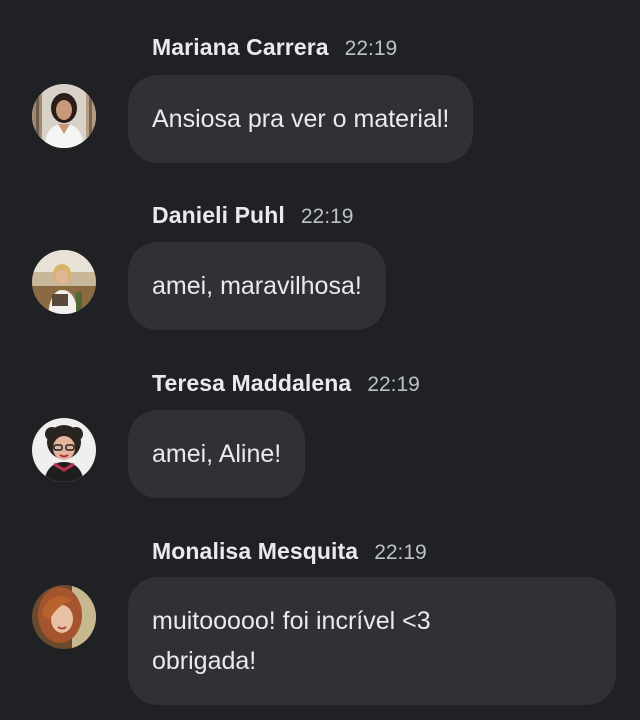  I want to click on message-bubble: amei, maravilhosa!, so click(257, 286).